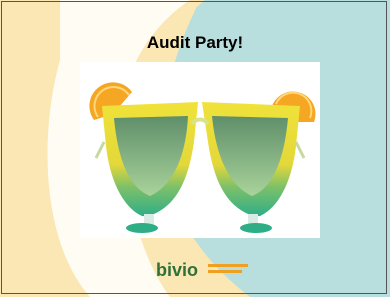 Image resolution: width=390 pixels, height=297 pixels. What do you see at coordinates (200, 121) in the screenshot?
I see `bridge` at bounding box center [200, 121].